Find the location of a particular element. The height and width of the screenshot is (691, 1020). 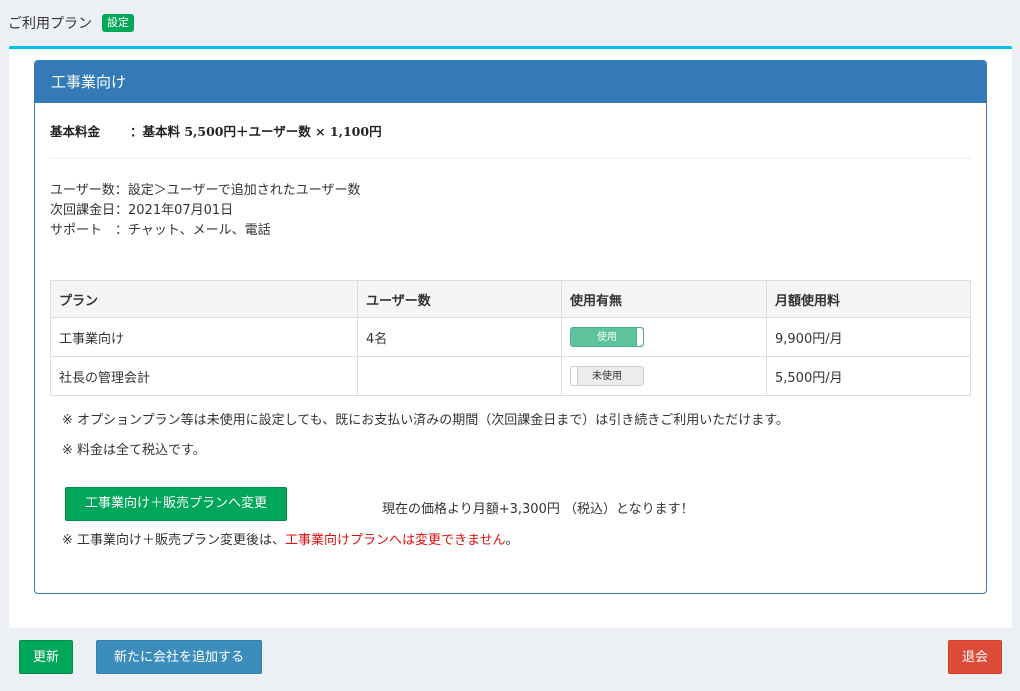

note-tax: ※ 料金は全て税込です。 is located at coordinates (134, 450).